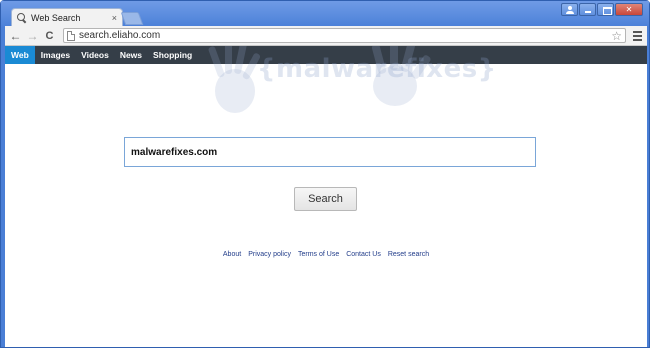 The width and height of the screenshot is (650, 348). What do you see at coordinates (569, 9) in the screenshot?
I see `user-icon` at bounding box center [569, 9].